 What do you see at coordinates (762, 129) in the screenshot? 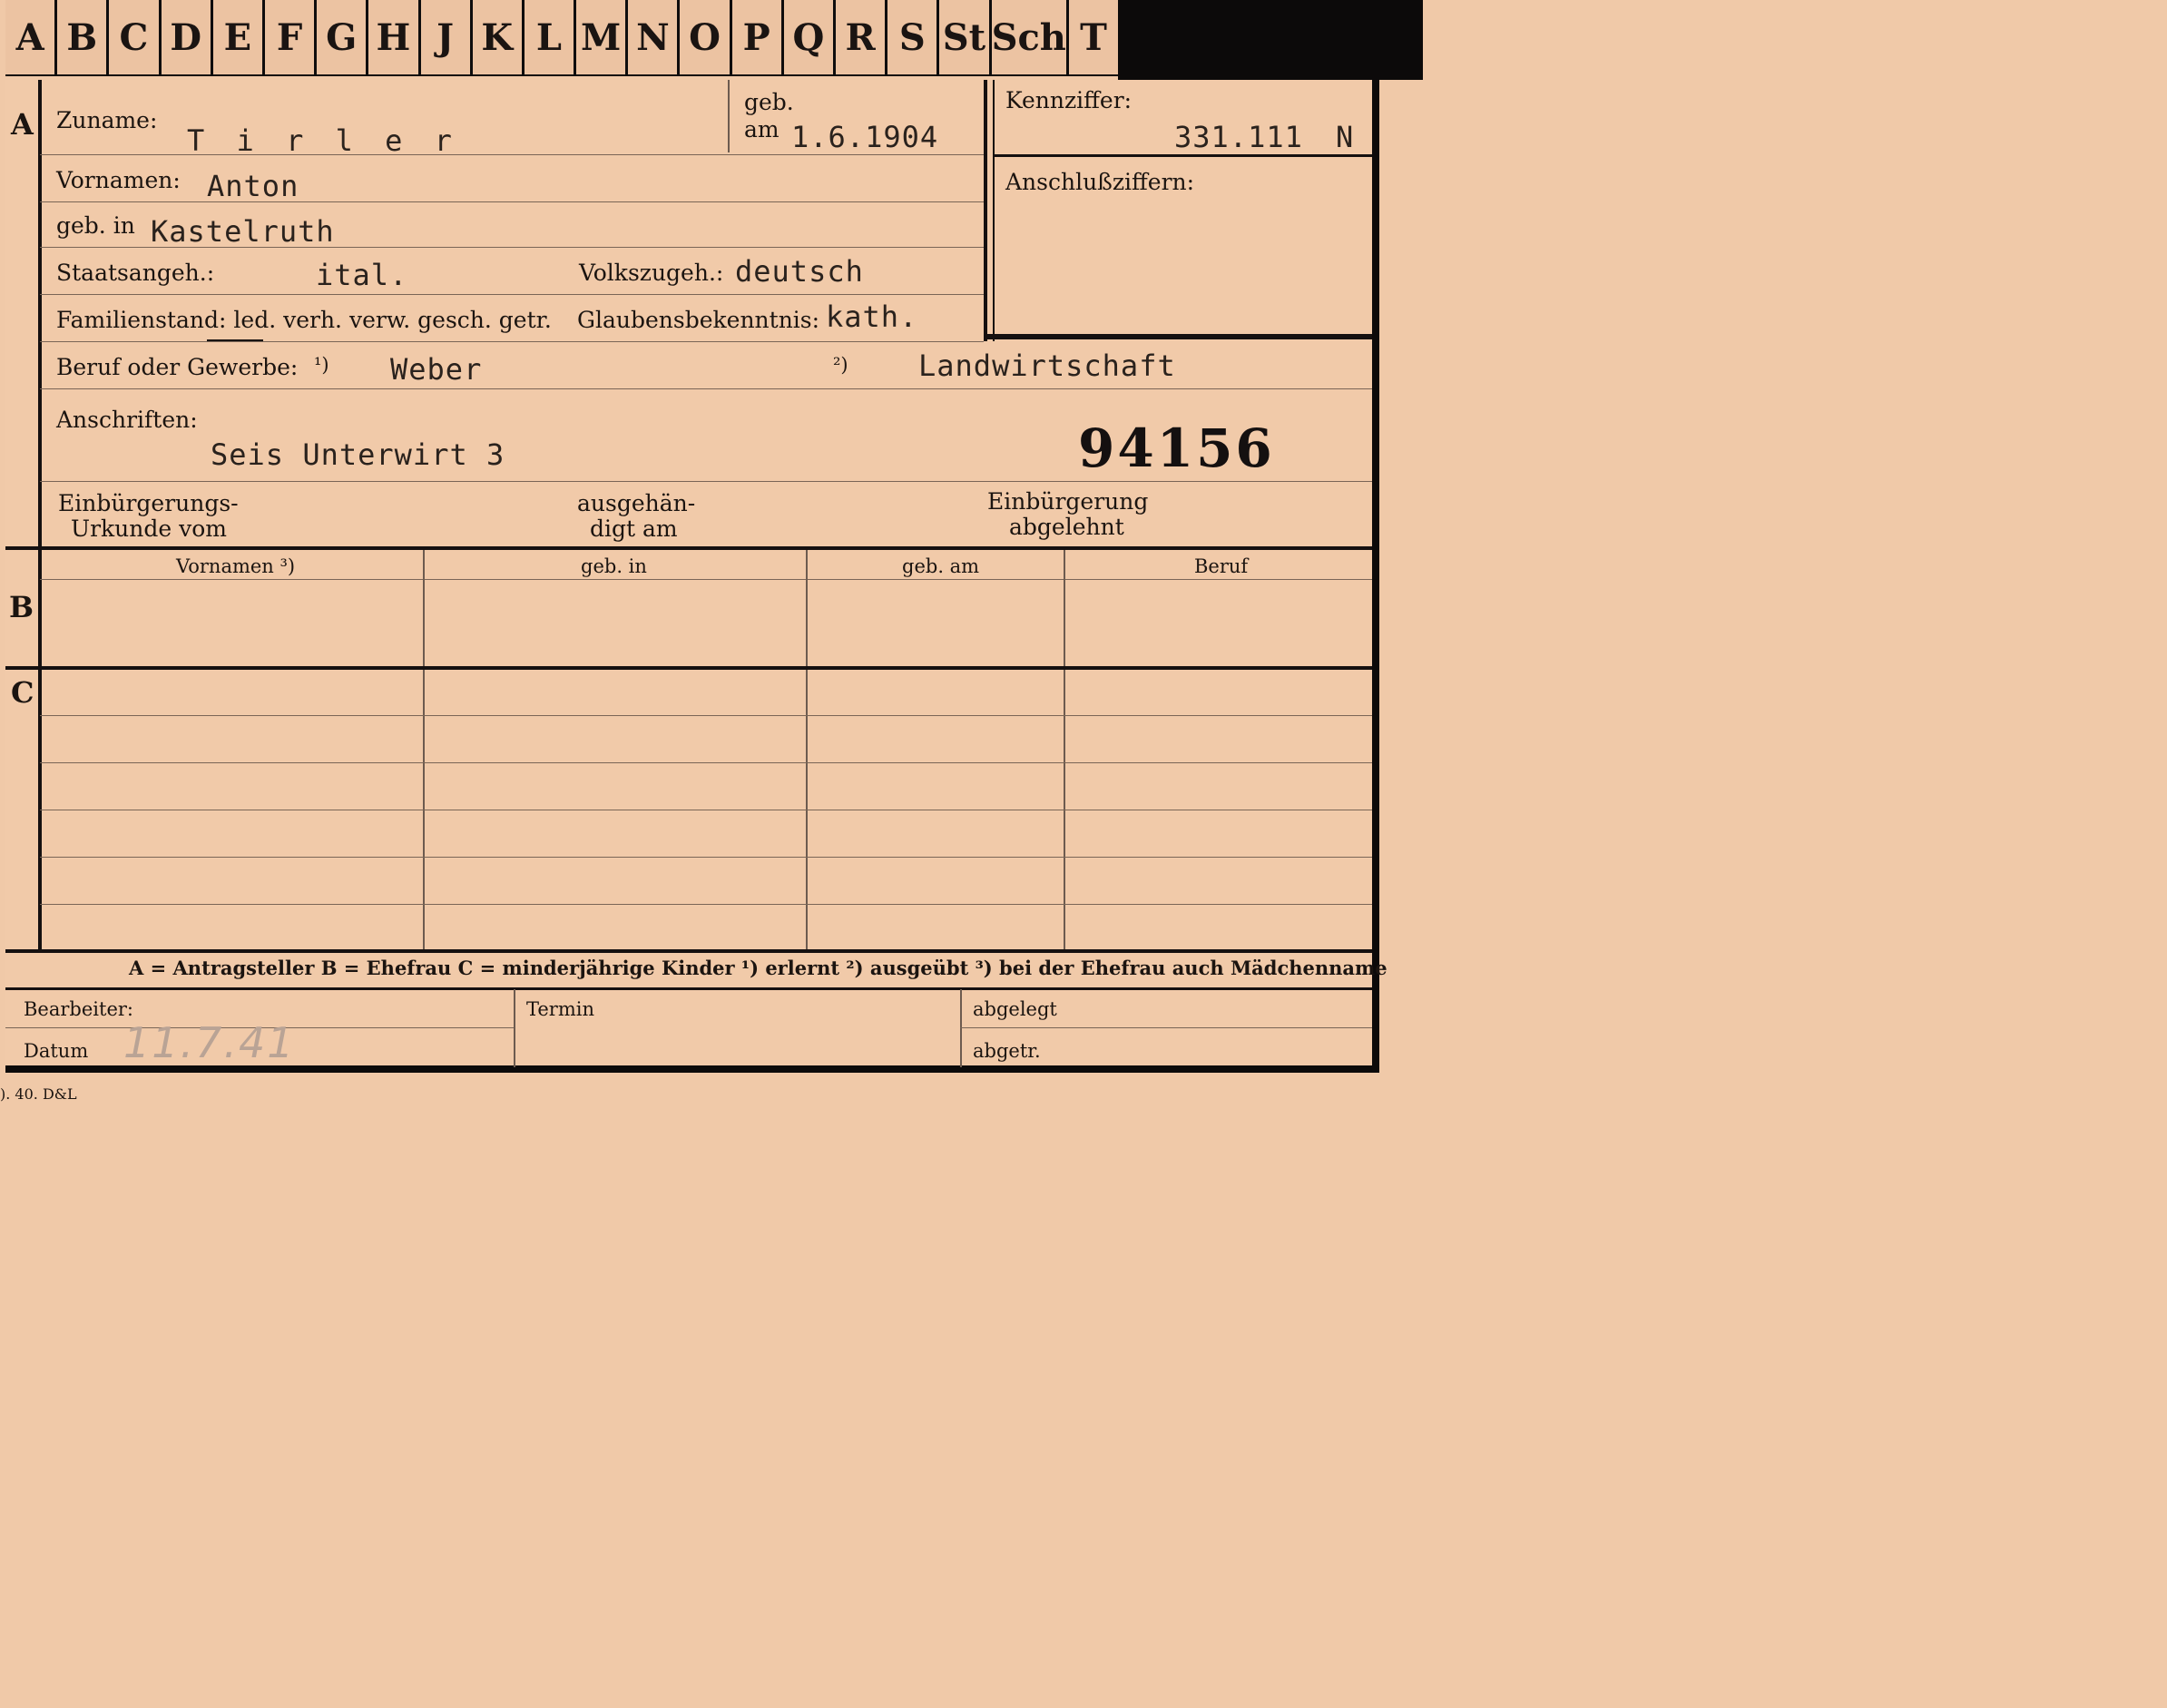
I see `am-label: am` at bounding box center [762, 129].